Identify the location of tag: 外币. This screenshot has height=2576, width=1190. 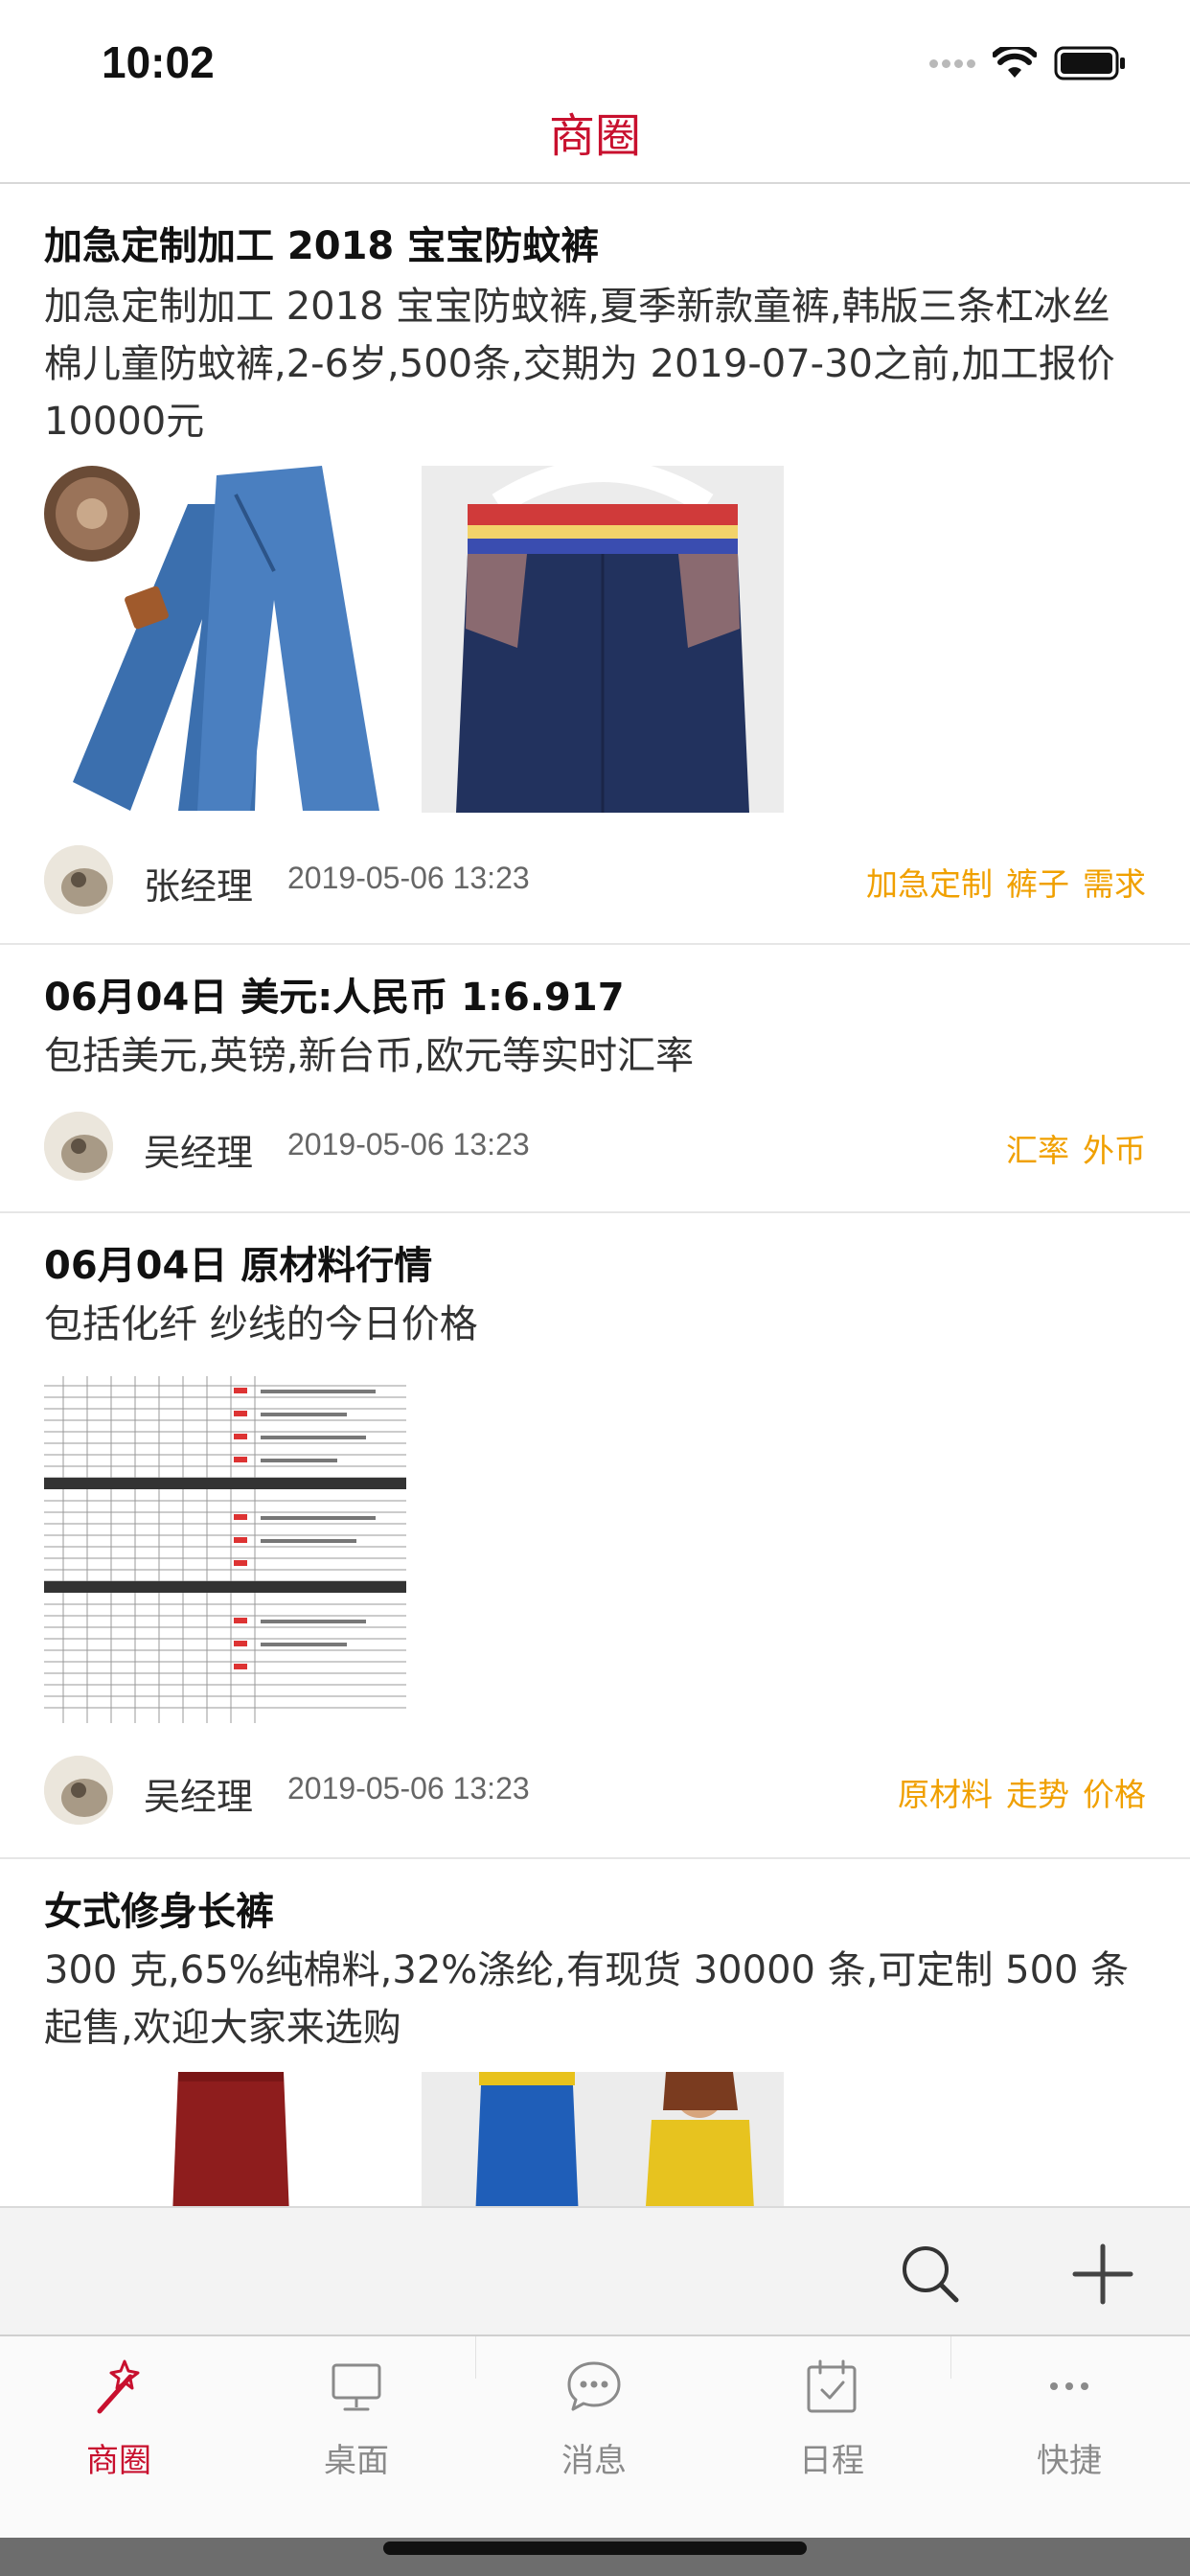
(1114, 1148).